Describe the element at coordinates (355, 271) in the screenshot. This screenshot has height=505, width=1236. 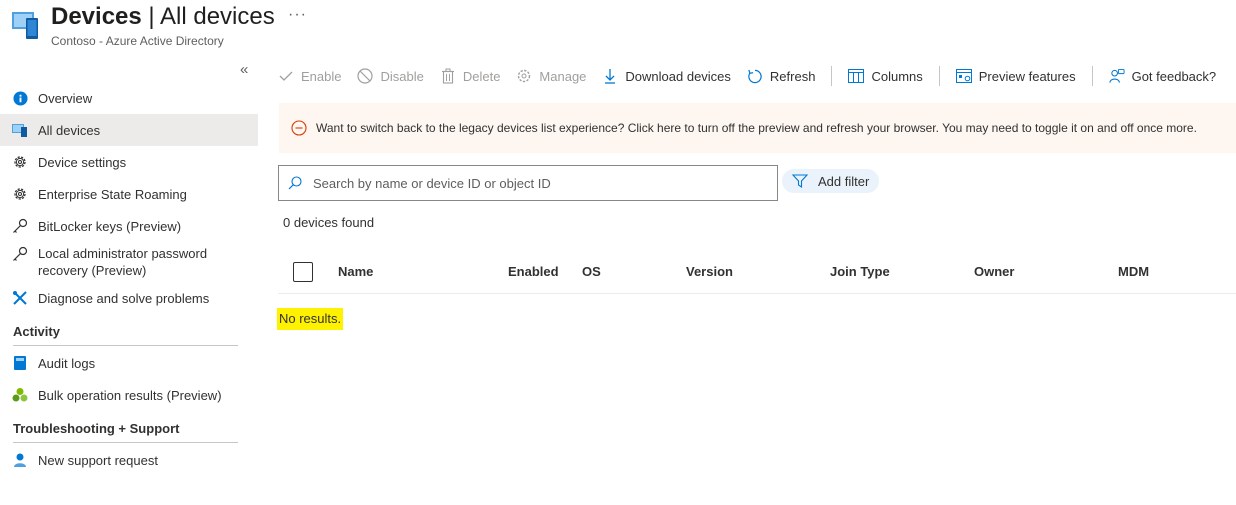
I see `column-header-name: Name` at that location.